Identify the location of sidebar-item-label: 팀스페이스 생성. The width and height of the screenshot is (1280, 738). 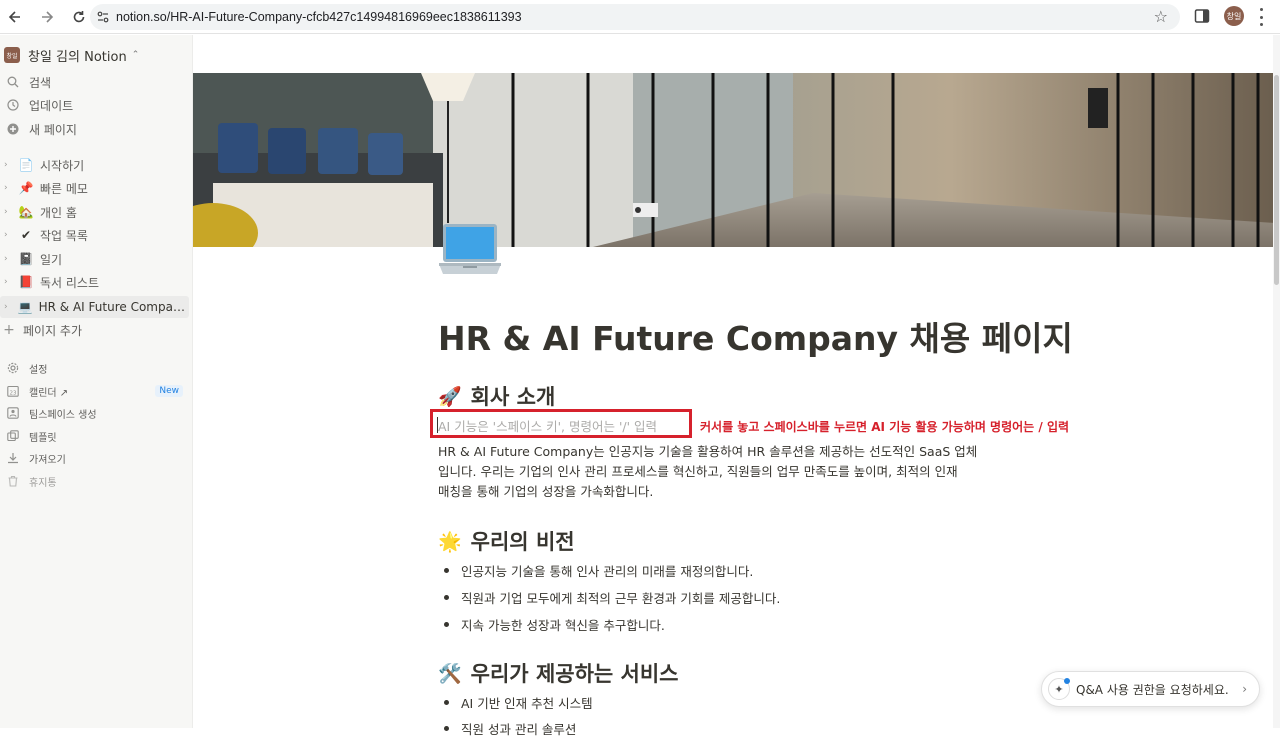
(63, 415).